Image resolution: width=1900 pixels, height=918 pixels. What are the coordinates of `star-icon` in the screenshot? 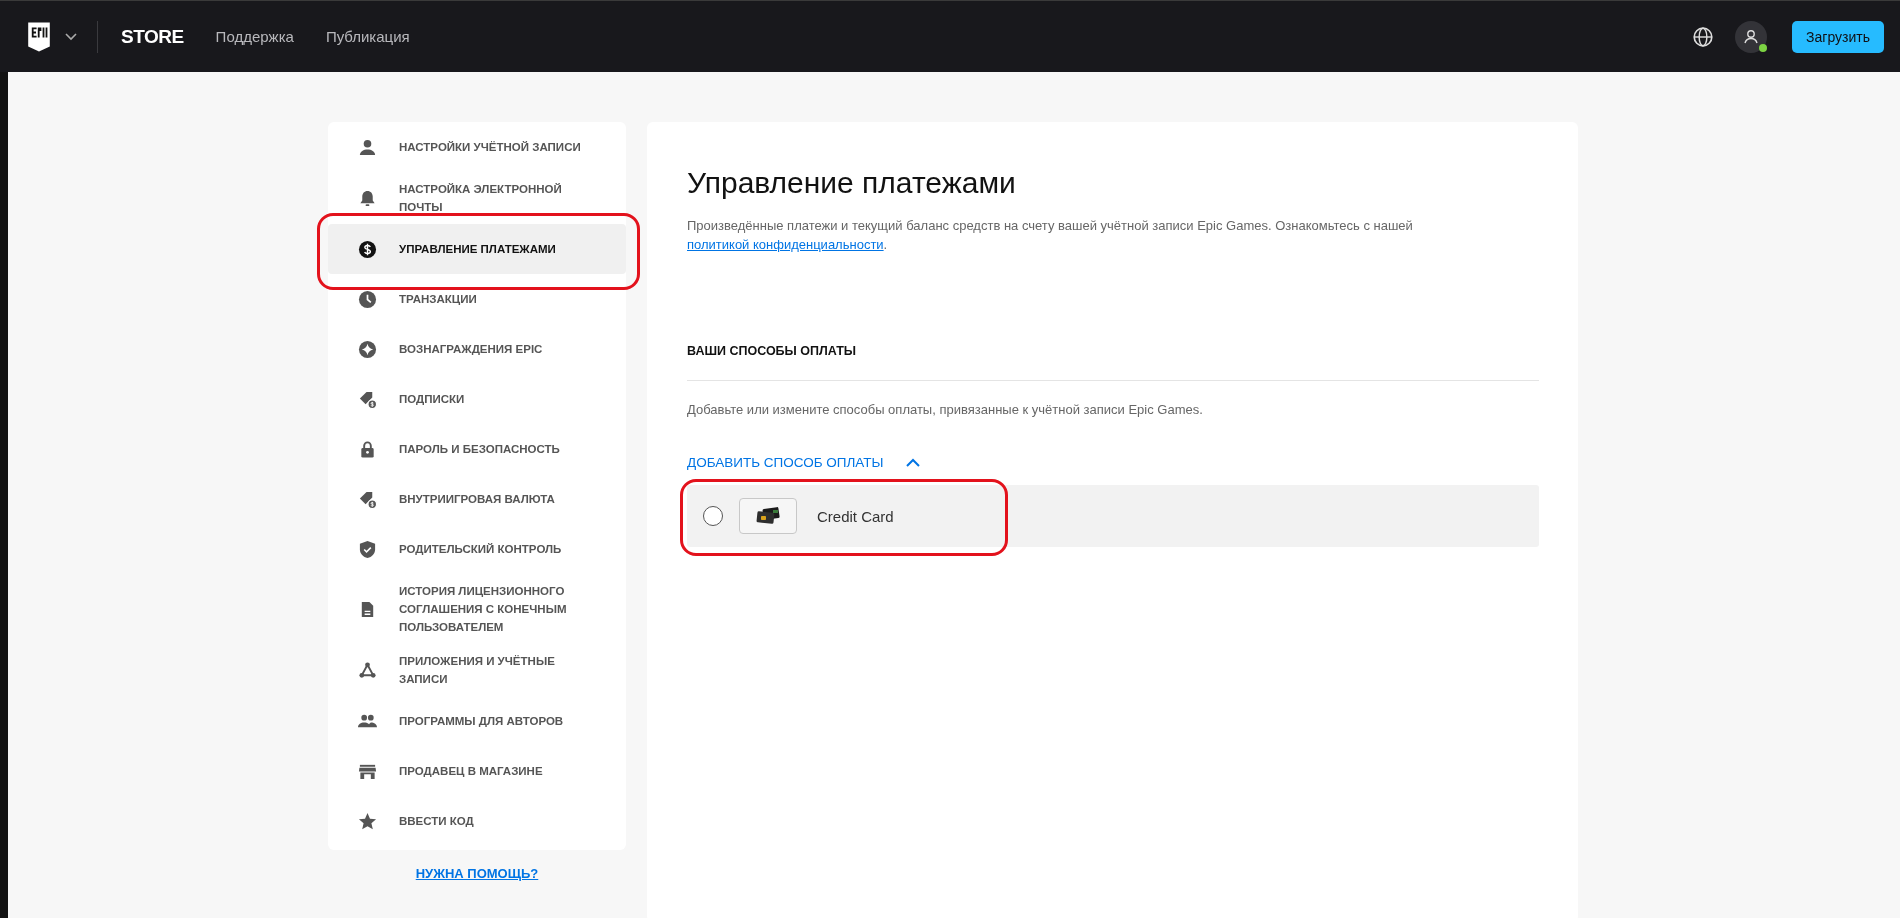 It's located at (367, 821).